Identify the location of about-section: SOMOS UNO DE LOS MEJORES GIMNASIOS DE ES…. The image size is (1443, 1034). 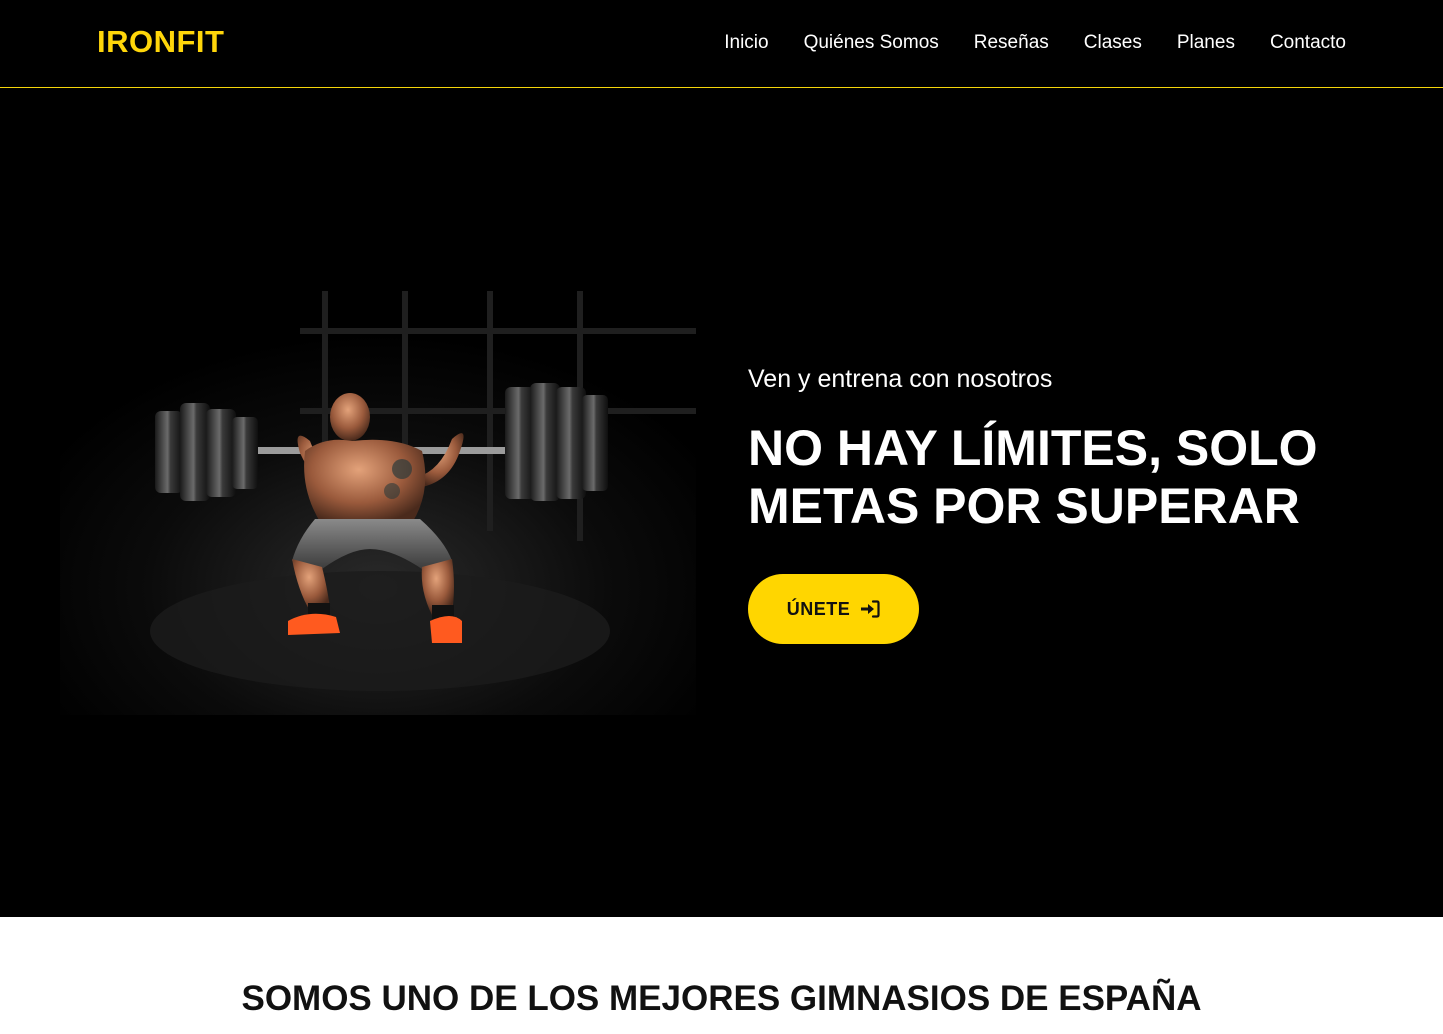
(721, 975).